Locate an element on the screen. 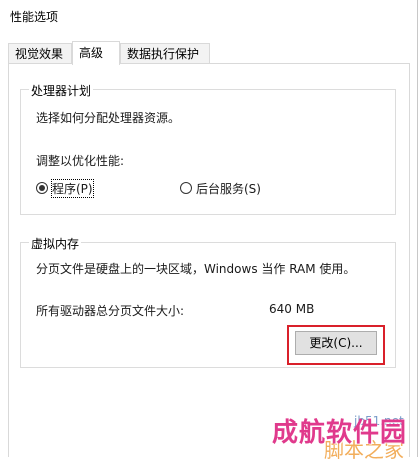 Image resolution: width=418 pixels, height=463 pixels. radio-background-services: 后台服务(S) is located at coordinates (220, 188).